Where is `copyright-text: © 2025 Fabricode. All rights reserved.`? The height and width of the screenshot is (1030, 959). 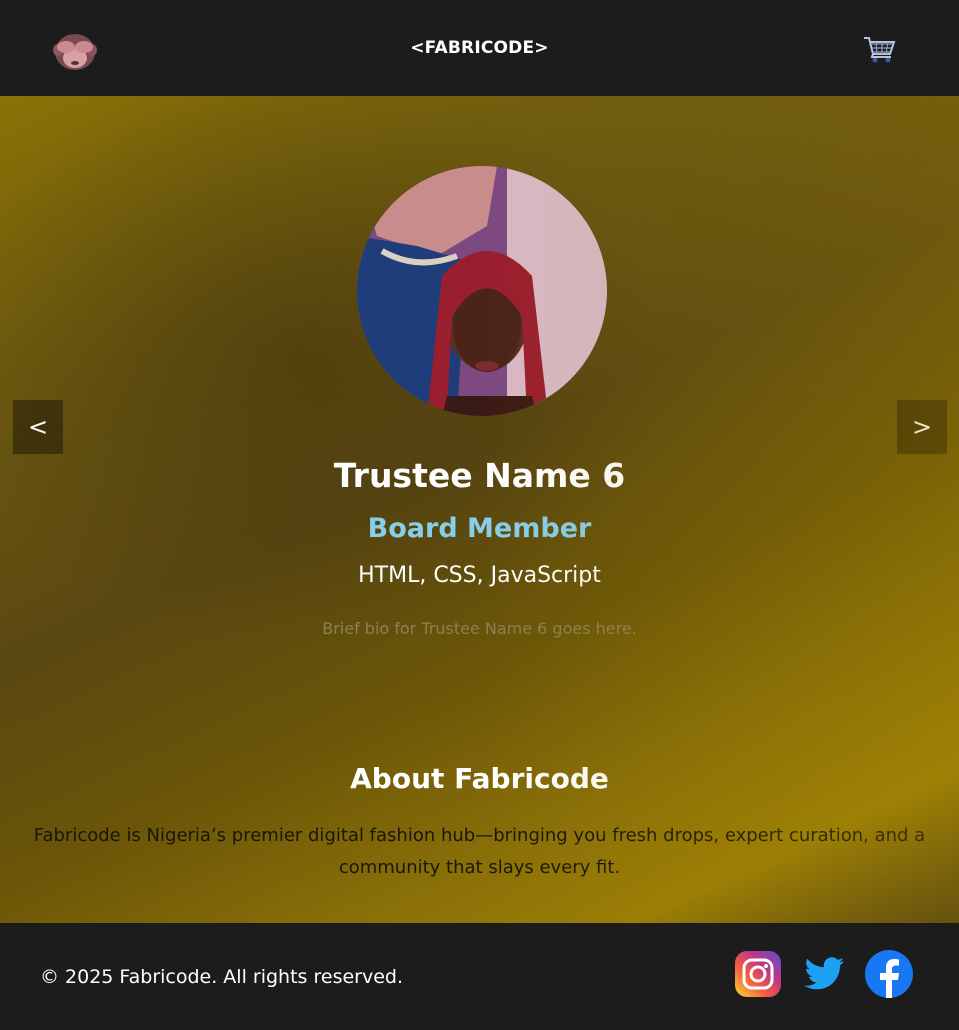 copyright-text: © 2025 Fabricode. All rights reserved. is located at coordinates (222, 977).